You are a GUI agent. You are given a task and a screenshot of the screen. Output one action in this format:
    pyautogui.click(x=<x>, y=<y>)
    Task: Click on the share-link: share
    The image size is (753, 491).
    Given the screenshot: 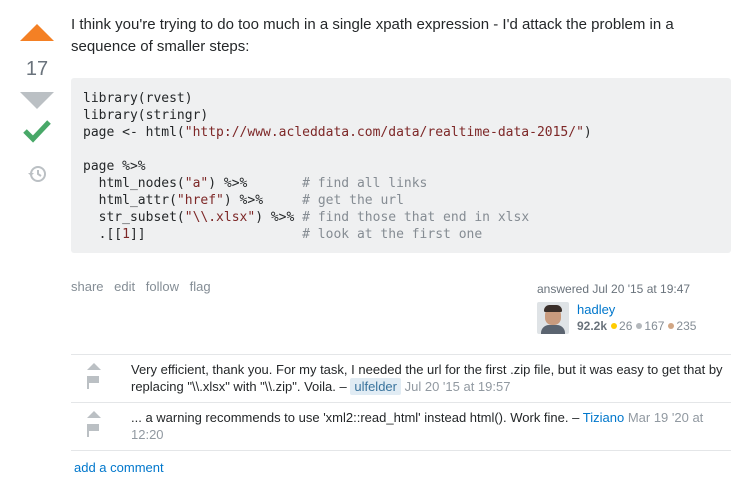 What is the action you would take?
    pyautogui.click(x=87, y=286)
    